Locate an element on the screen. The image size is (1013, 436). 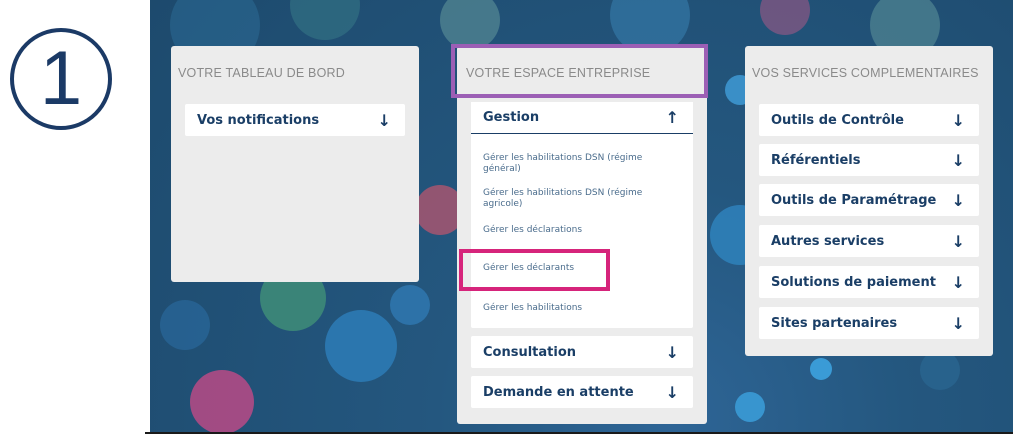
services-item: Outils de Contrôle ↓ is located at coordinates (869, 120).